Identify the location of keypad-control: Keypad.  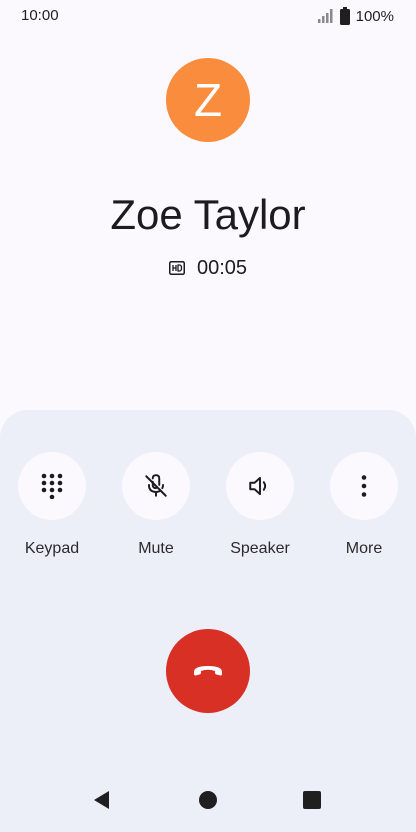
(52, 512).